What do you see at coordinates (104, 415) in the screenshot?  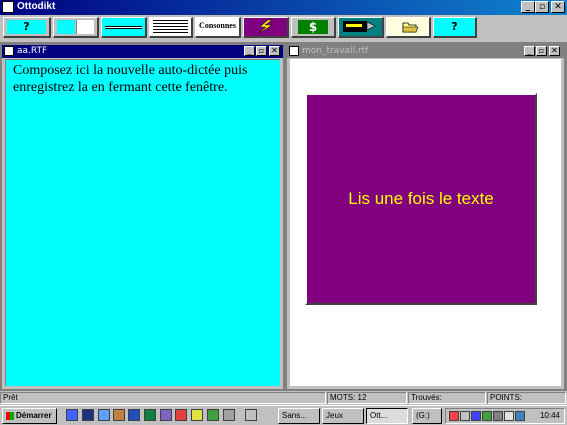 I see `desktop-icon` at bounding box center [104, 415].